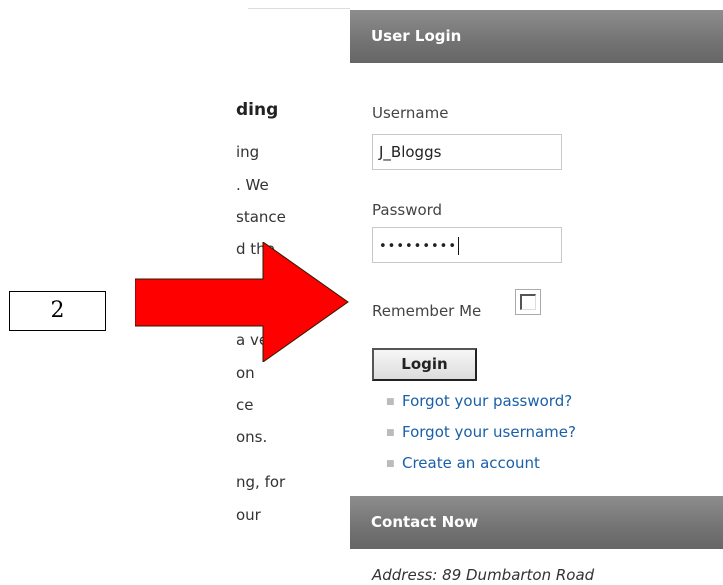  What do you see at coordinates (245, 405) in the screenshot?
I see `article-text-fragment: ce` at bounding box center [245, 405].